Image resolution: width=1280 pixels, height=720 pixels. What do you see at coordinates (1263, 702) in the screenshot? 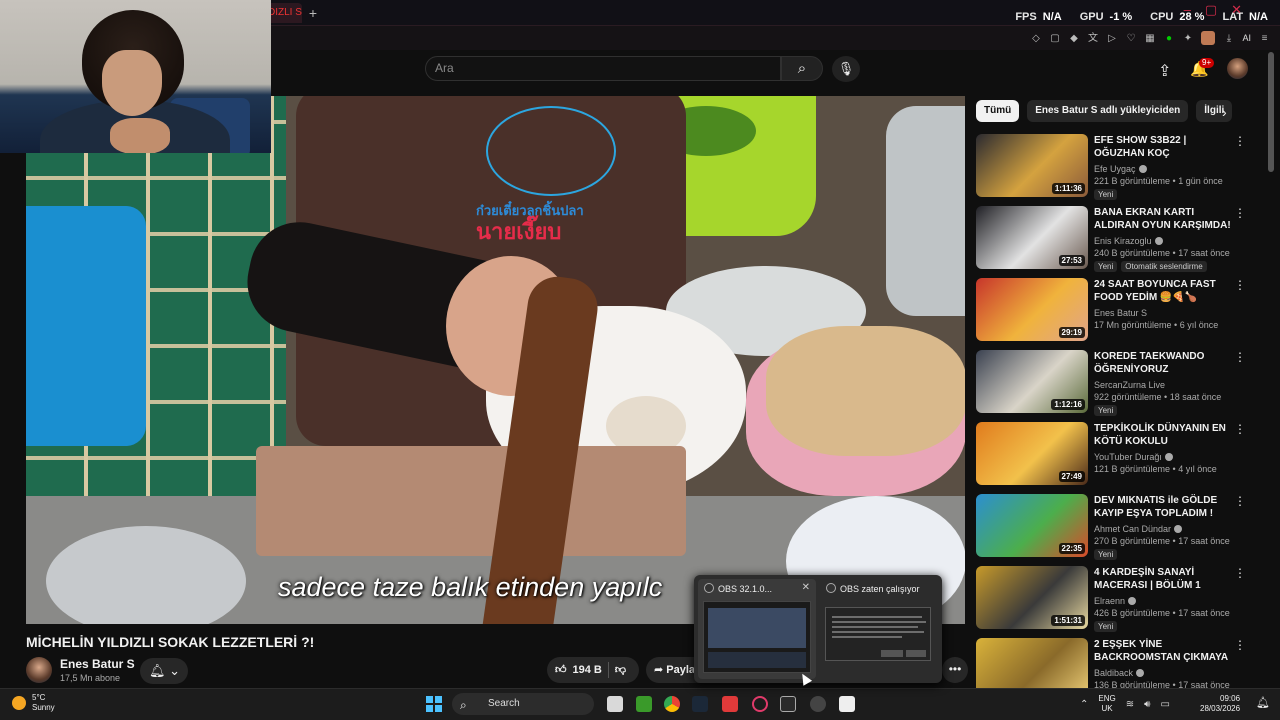
I see `notification-icon: 🔔︎` at bounding box center [1263, 702].